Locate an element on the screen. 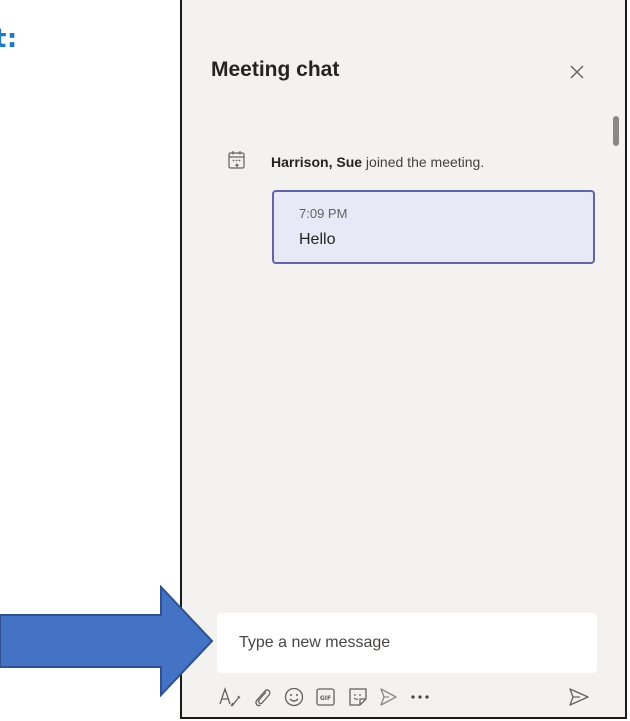  gif-icon: GIF is located at coordinates (325, 697).